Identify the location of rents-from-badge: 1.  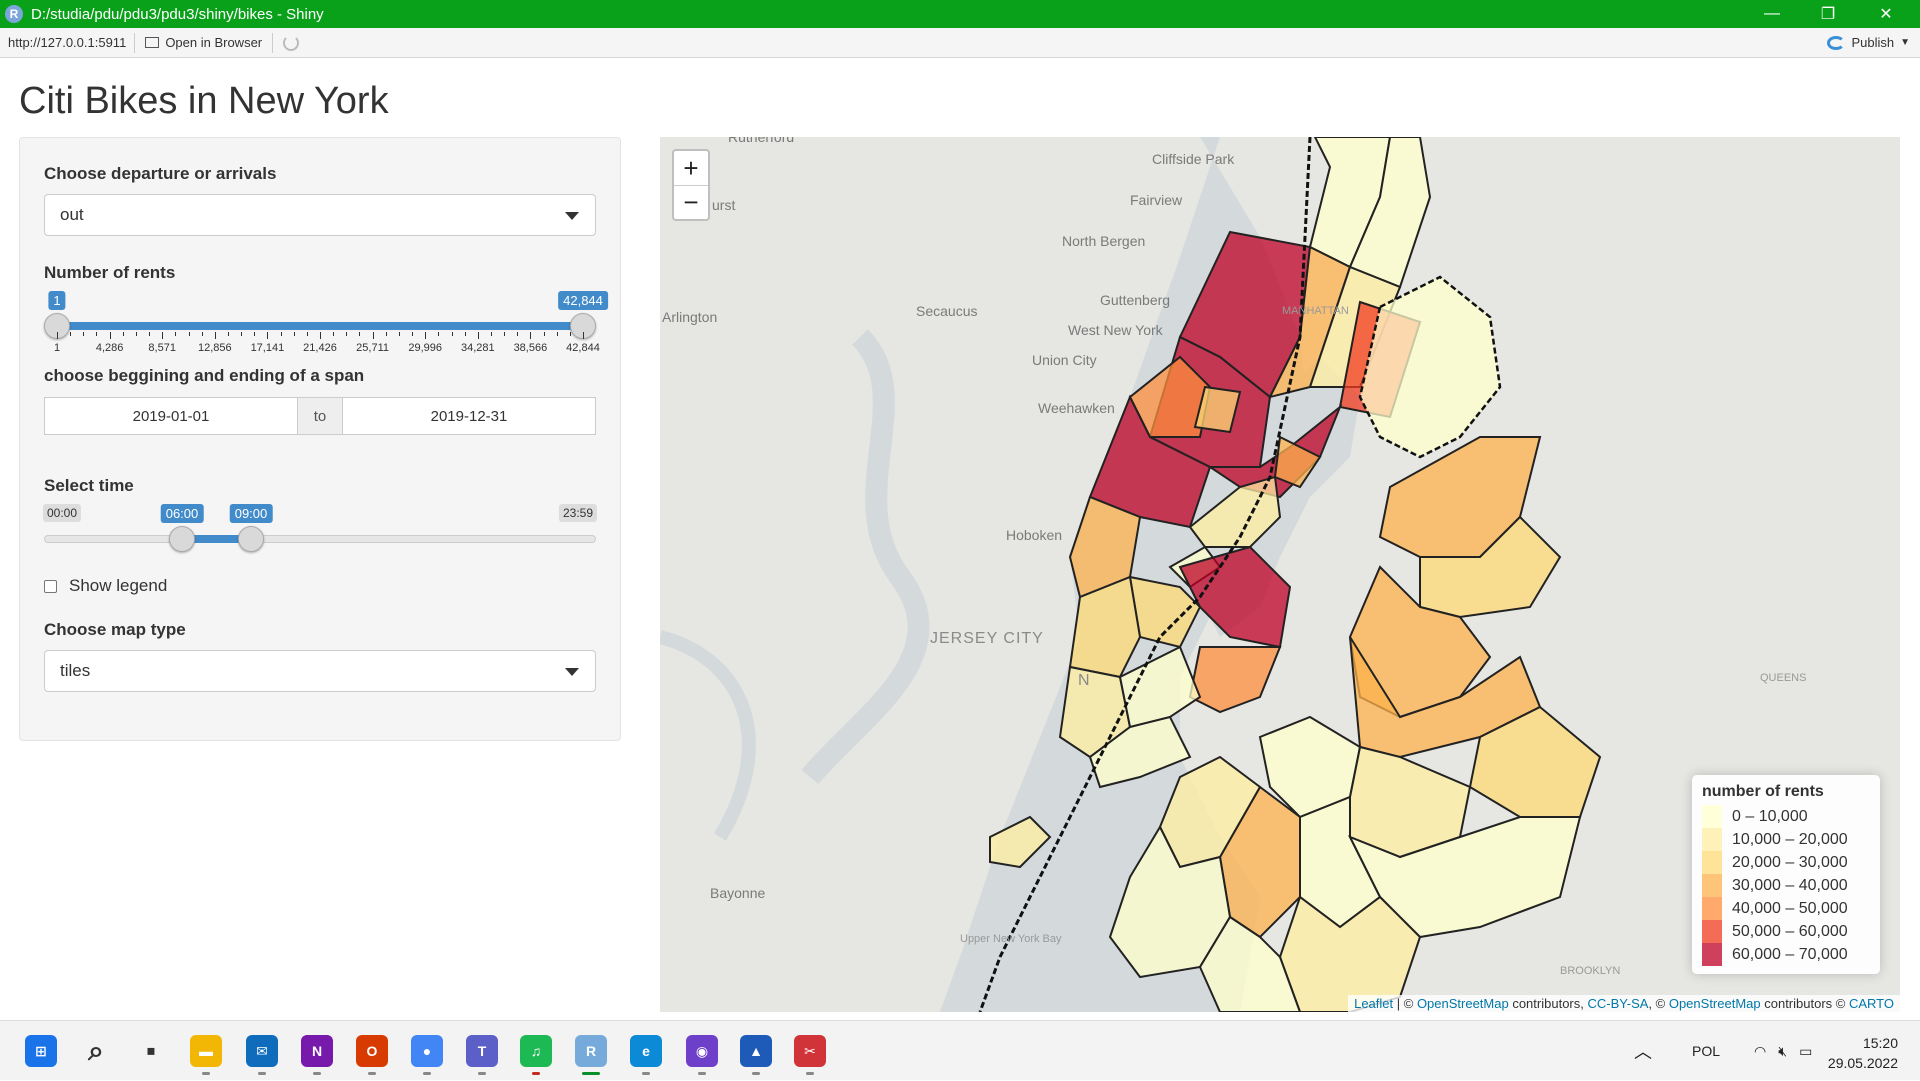
(57, 300).